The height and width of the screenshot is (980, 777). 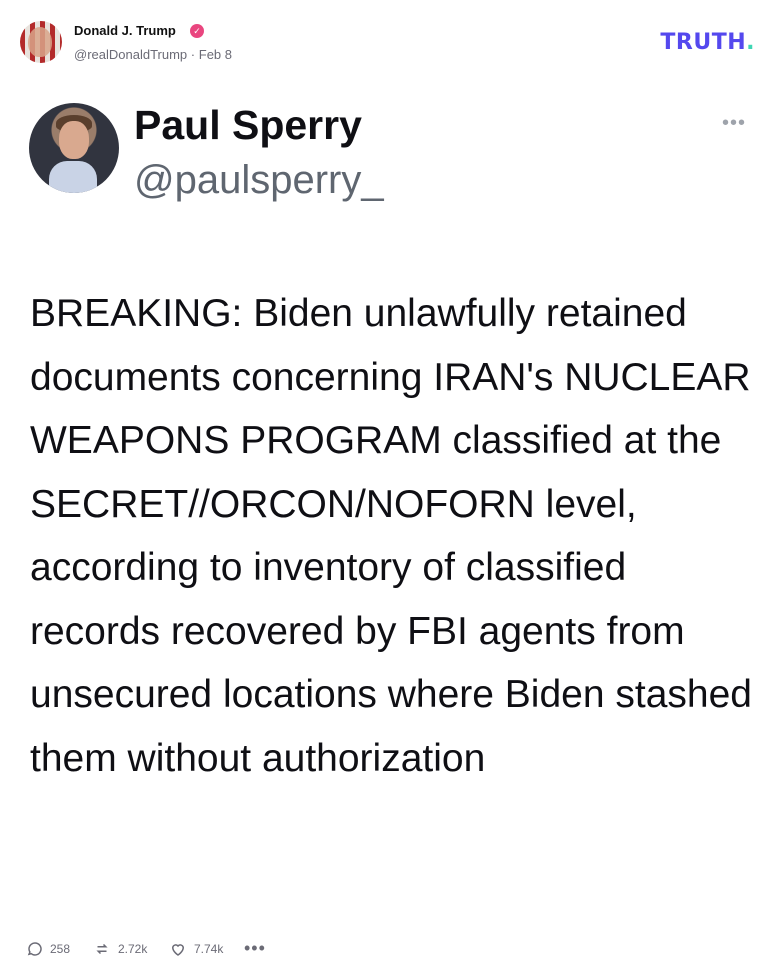 I want to click on like-button: 7.74k, so click(x=195, y=949).